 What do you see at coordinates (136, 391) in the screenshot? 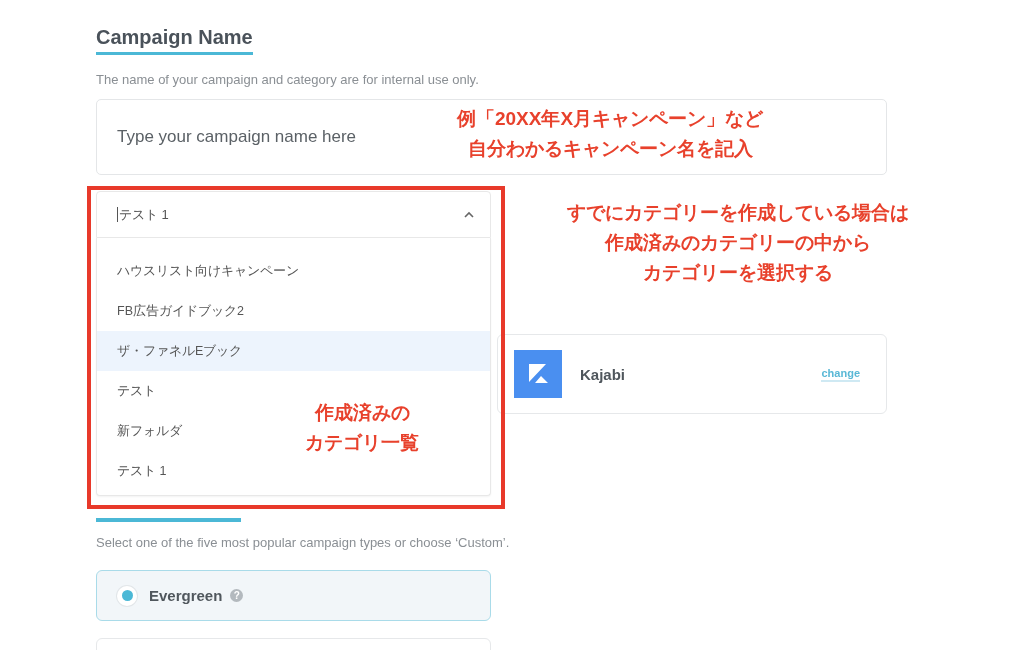
I see `menu-option: テスト` at bounding box center [136, 391].